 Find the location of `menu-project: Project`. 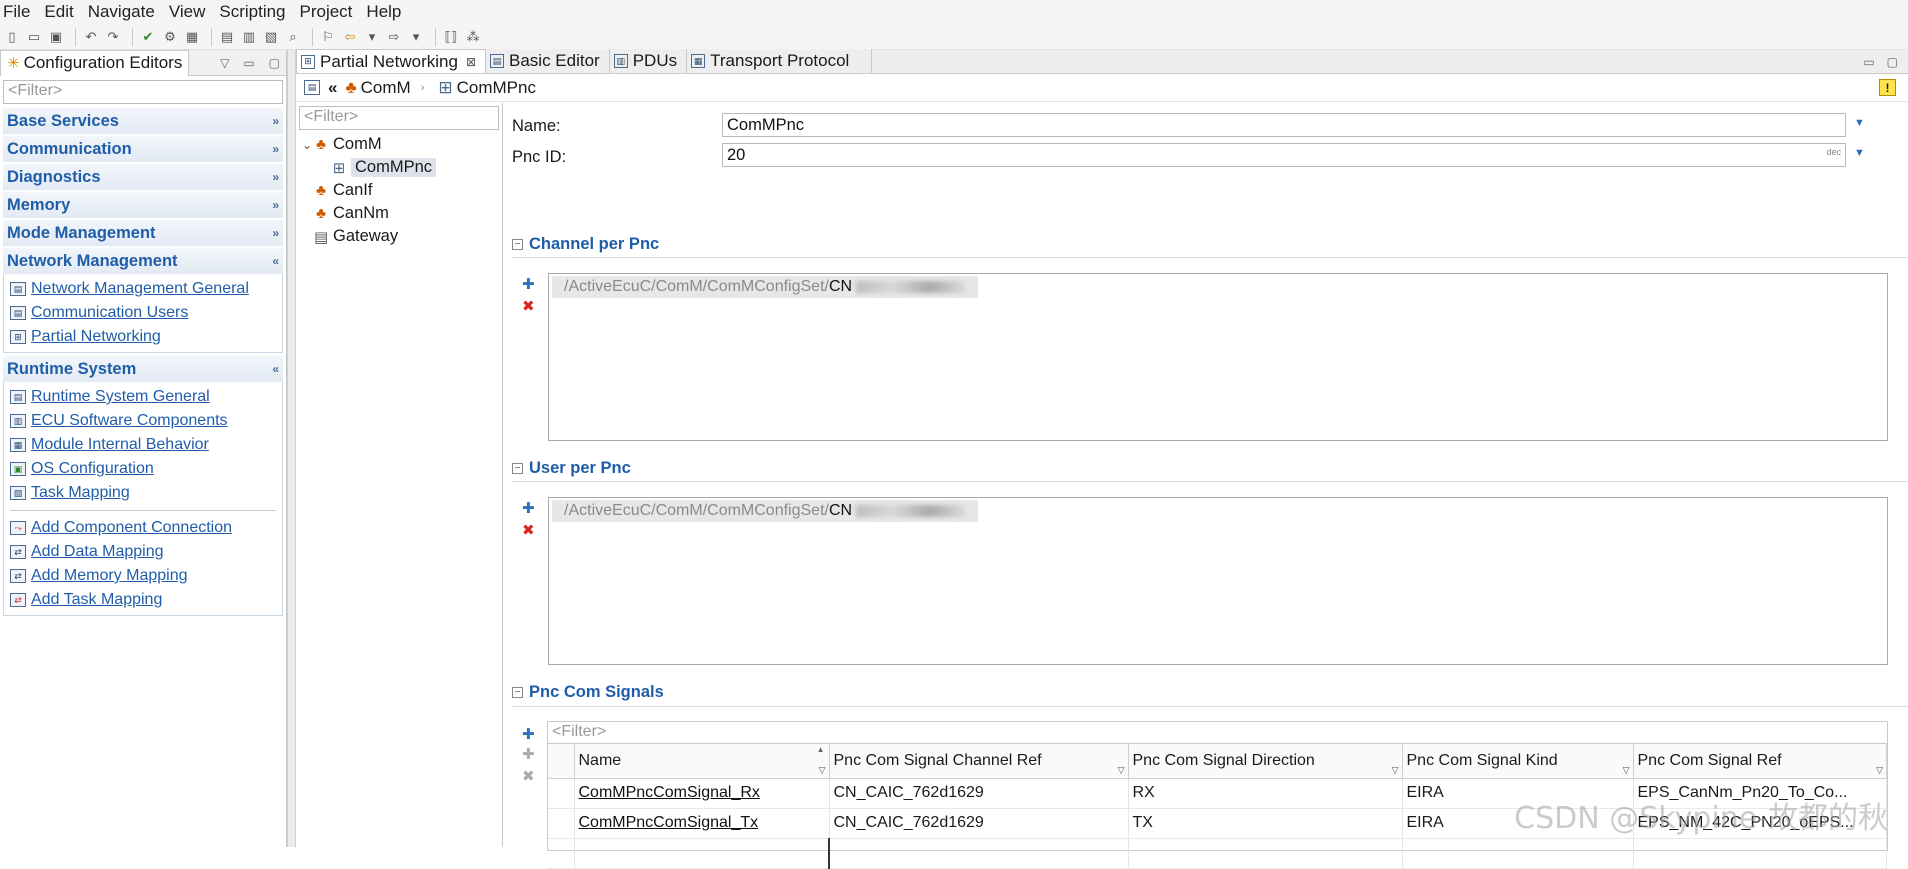

menu-project: Project is located at coordinates (326, 12).